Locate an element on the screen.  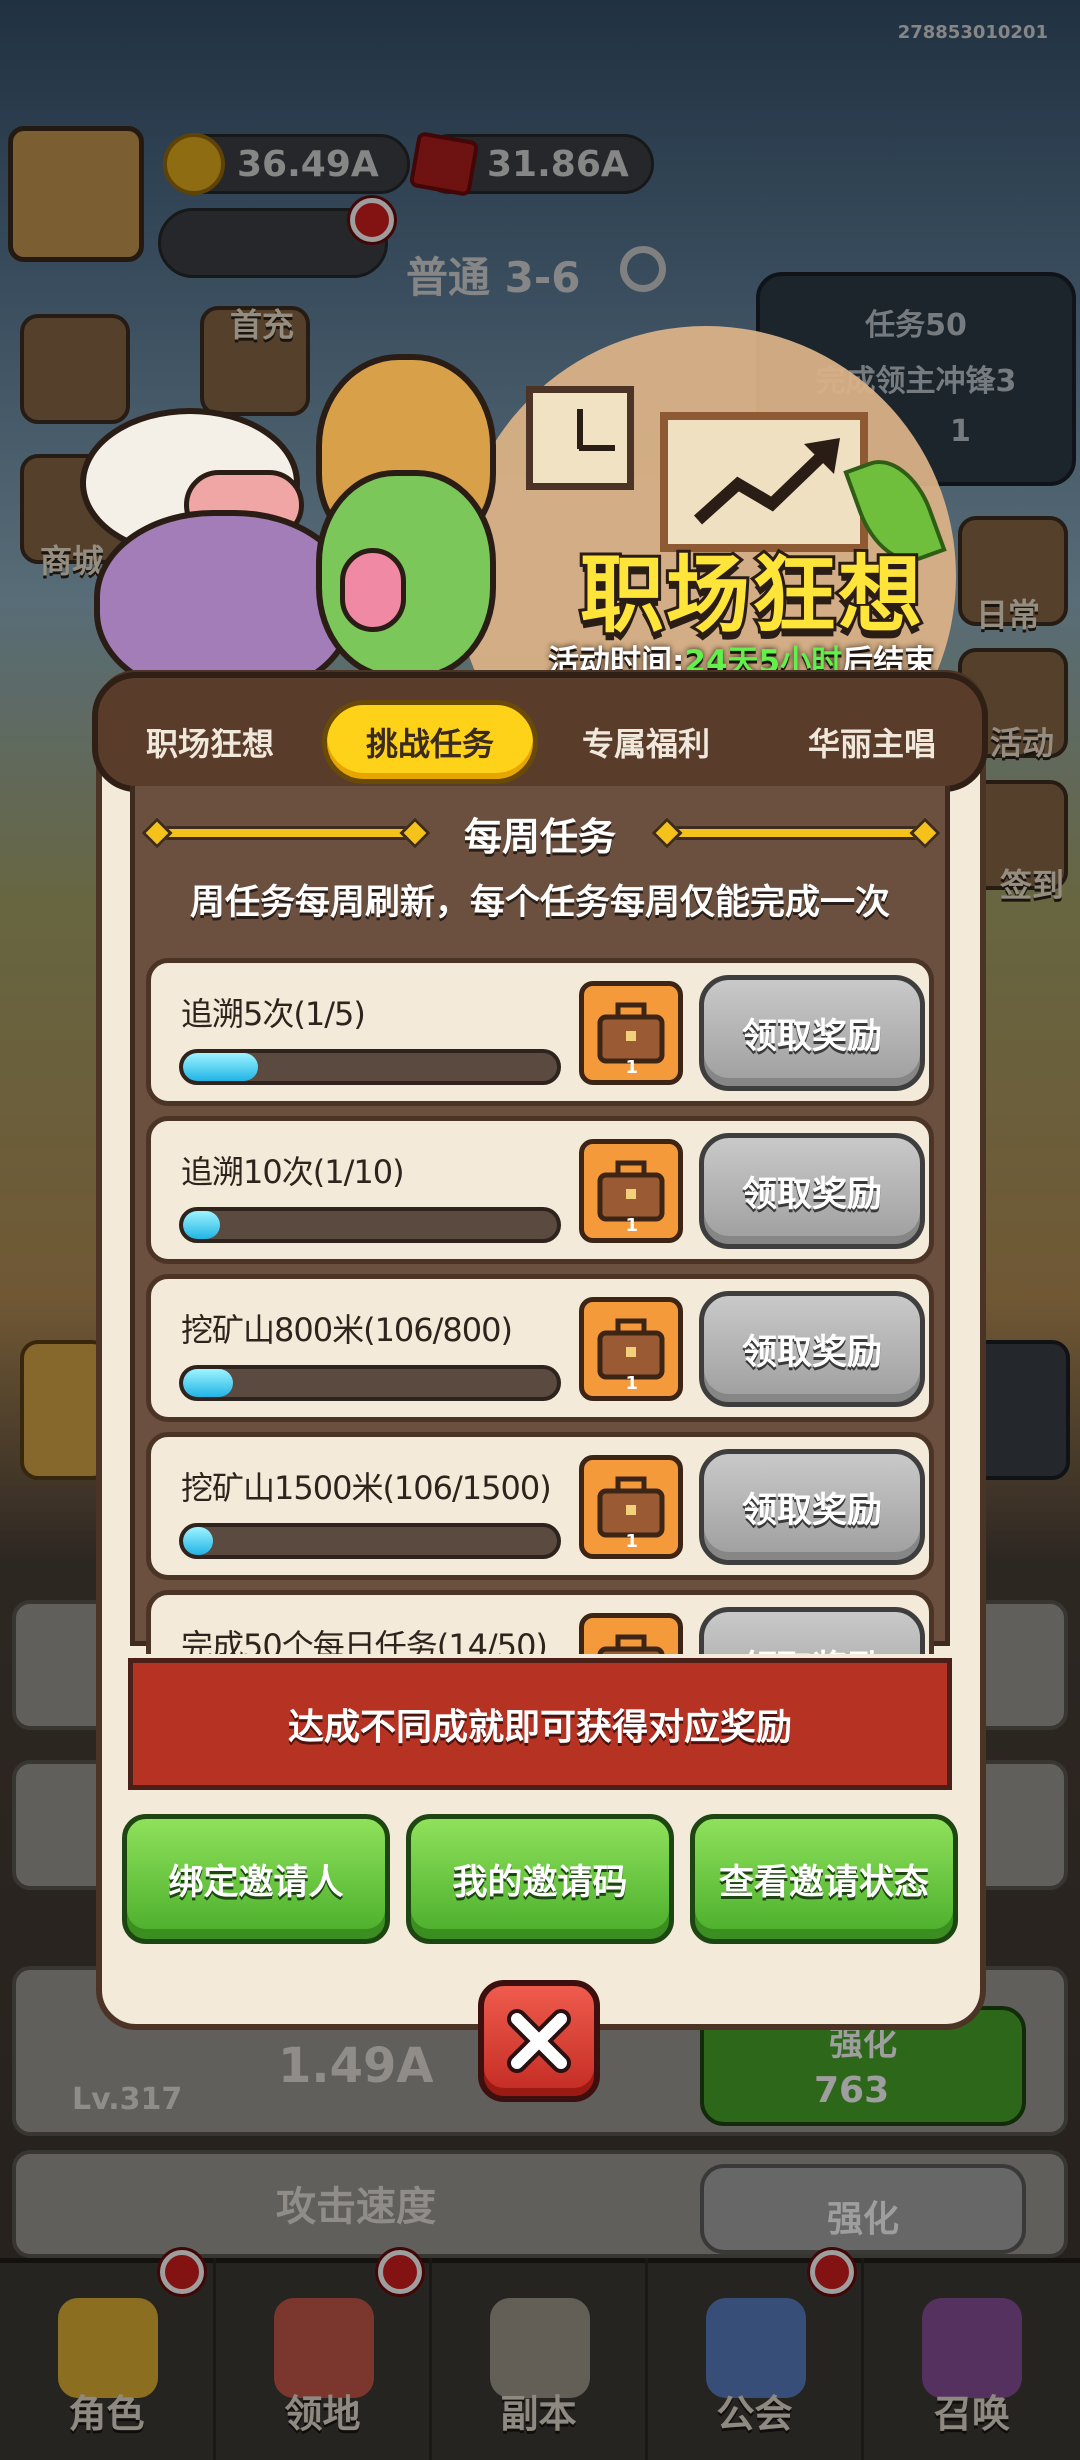
task-card: 挖矿山1500米(106/1500) 1 领取奖励 is located at coordinates (540, 1506).